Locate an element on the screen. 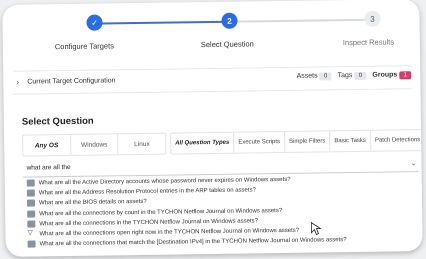  groups-label: Groups is located at coordinates (385, 75).